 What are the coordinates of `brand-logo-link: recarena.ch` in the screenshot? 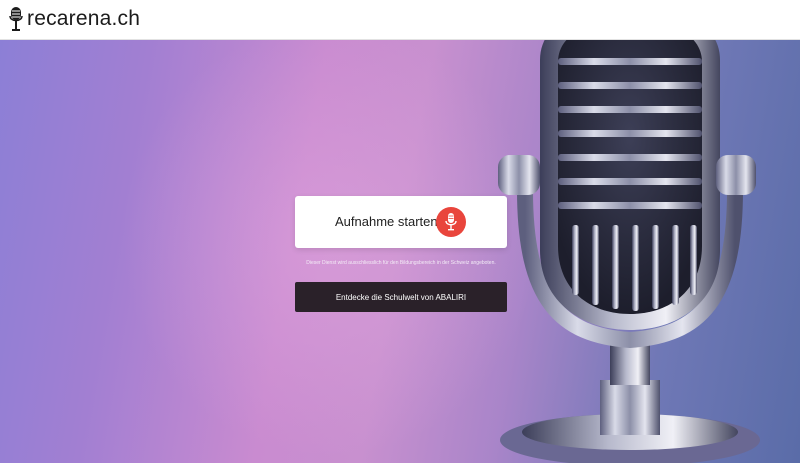 It's located at (74, 19).